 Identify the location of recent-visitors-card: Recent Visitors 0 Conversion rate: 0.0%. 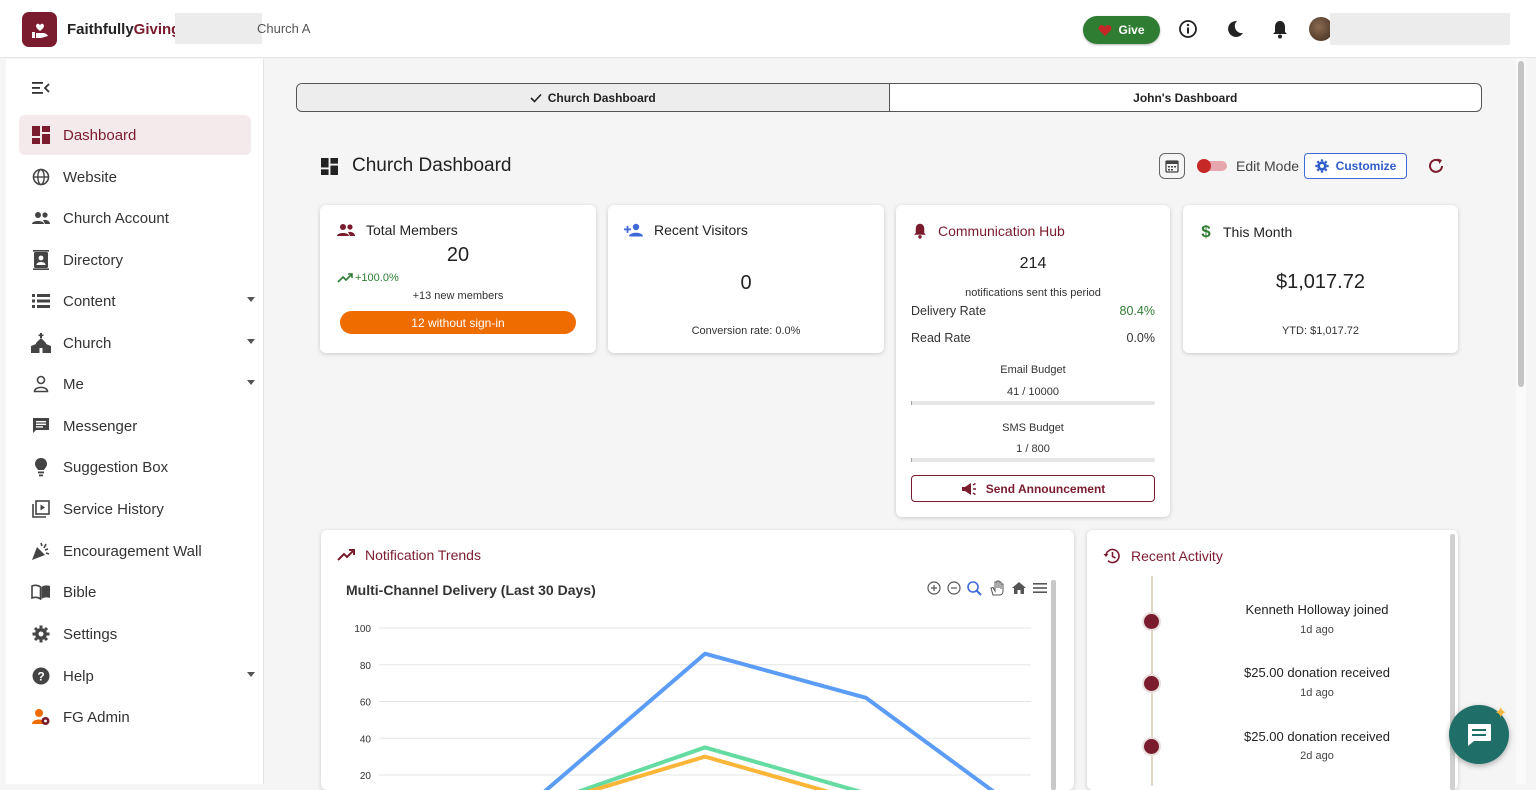
(746, 279).